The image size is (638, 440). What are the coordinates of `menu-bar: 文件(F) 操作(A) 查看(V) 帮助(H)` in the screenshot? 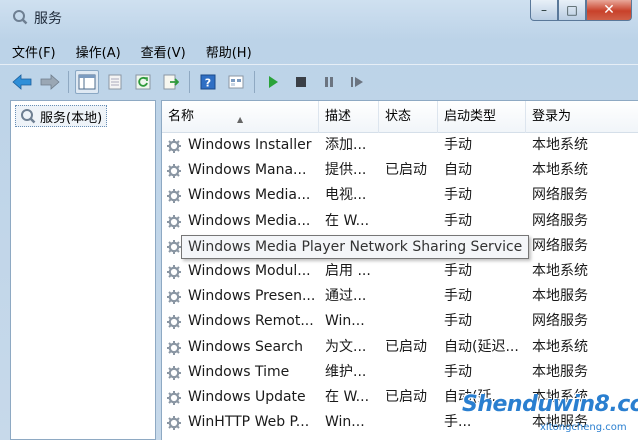 It's located at (319, 51).